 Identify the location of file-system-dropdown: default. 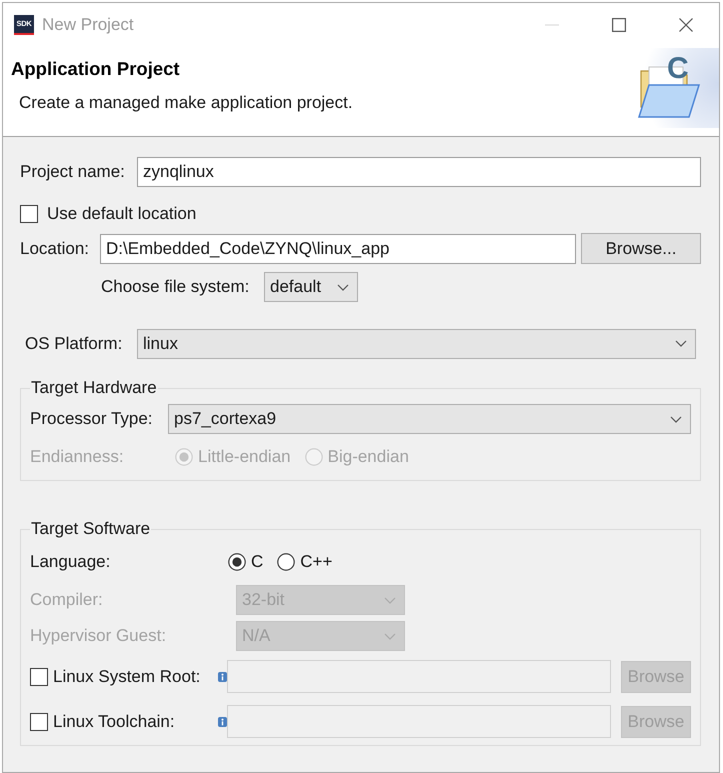
(311, 287).